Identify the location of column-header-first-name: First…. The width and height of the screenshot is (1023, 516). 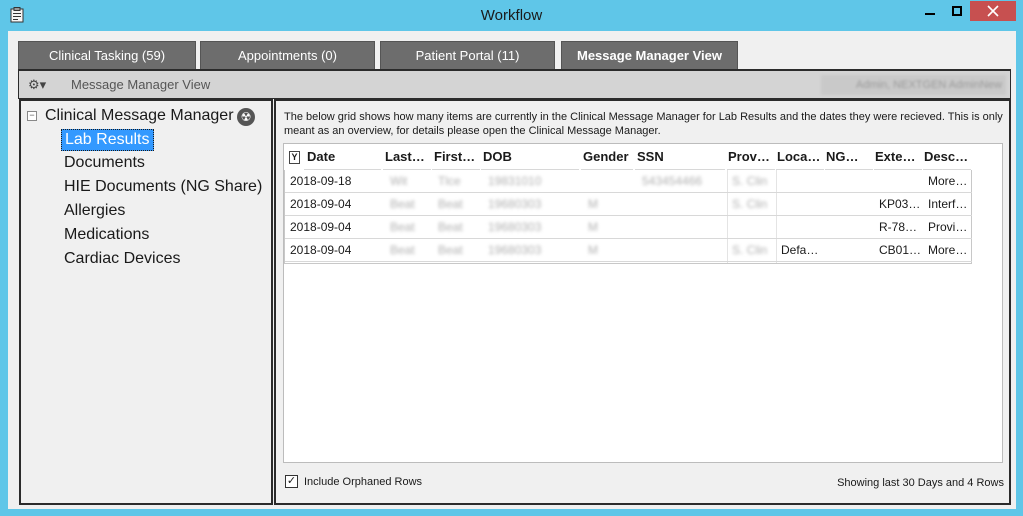
(457, 156).